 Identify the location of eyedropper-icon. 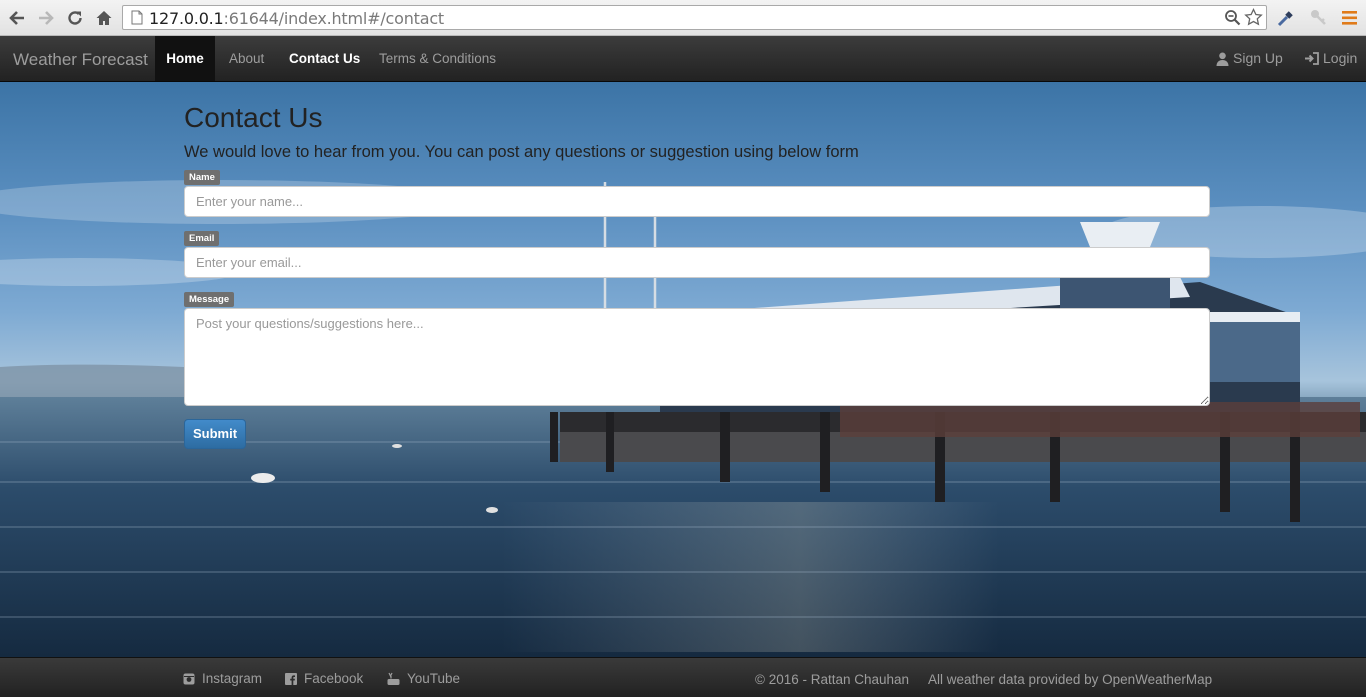
(1286, 20).